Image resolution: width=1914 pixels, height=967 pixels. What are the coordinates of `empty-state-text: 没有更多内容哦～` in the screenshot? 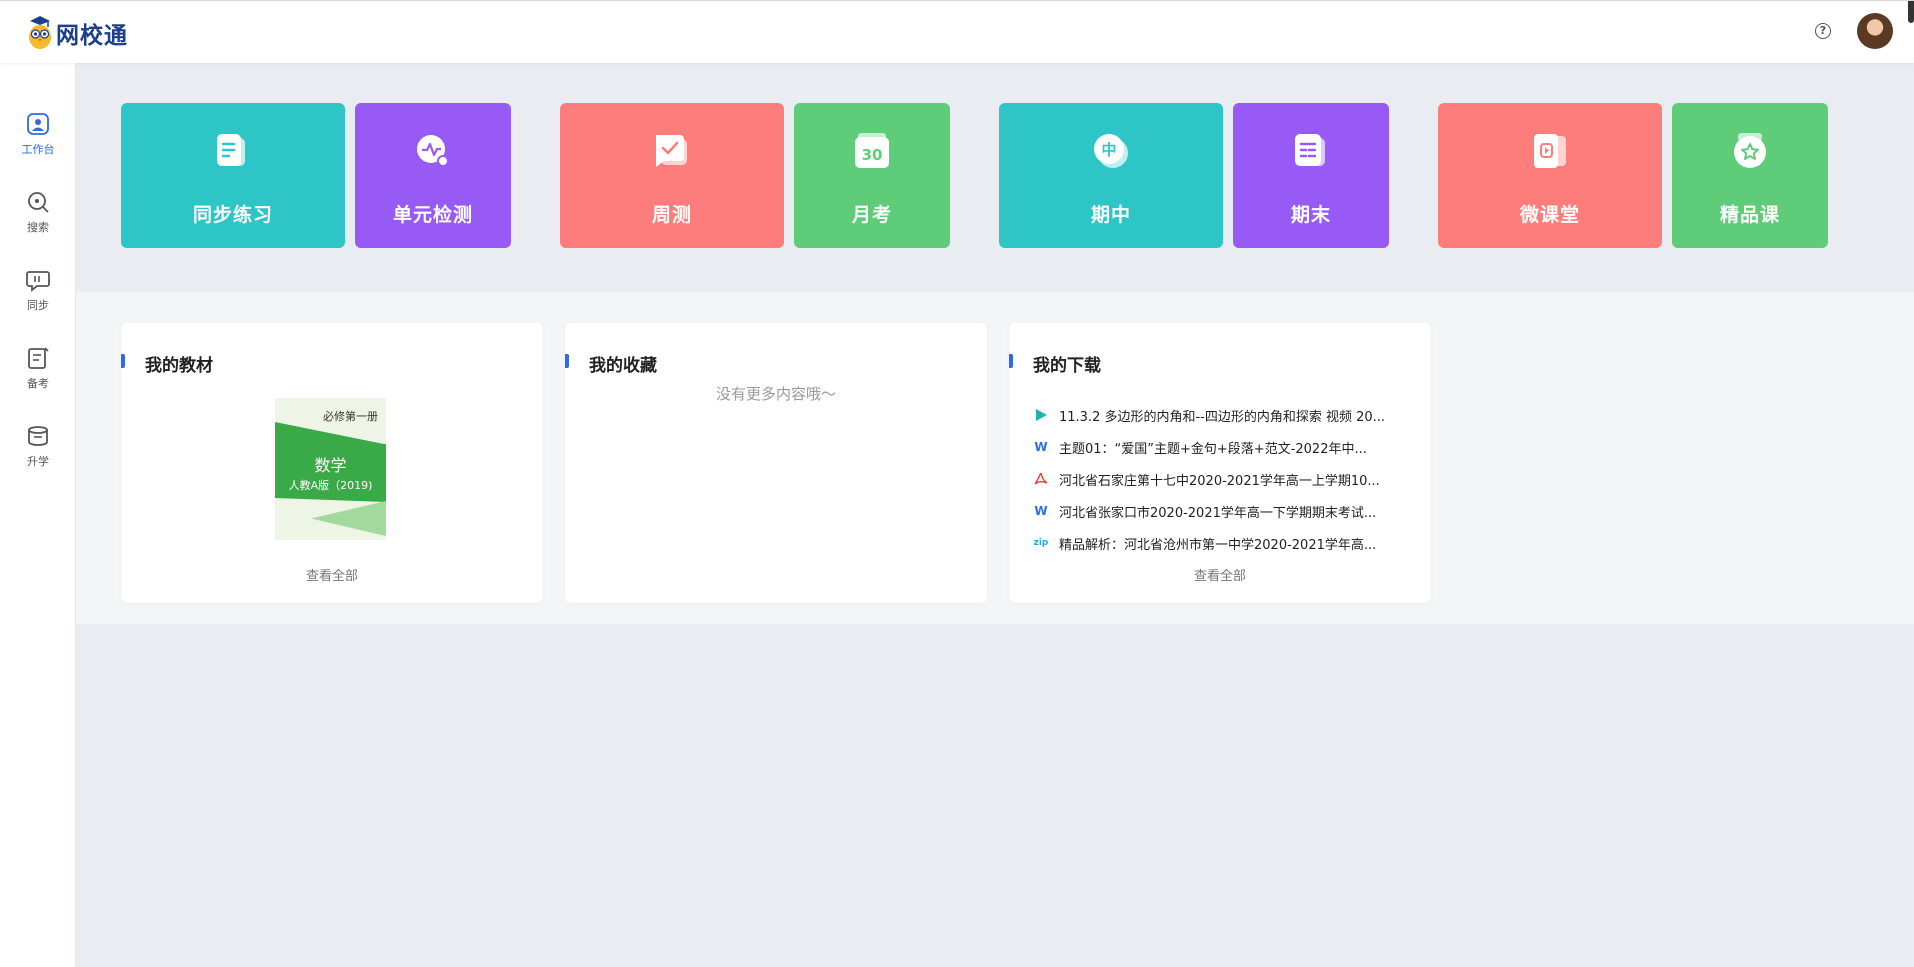 It's located at (775, 394).